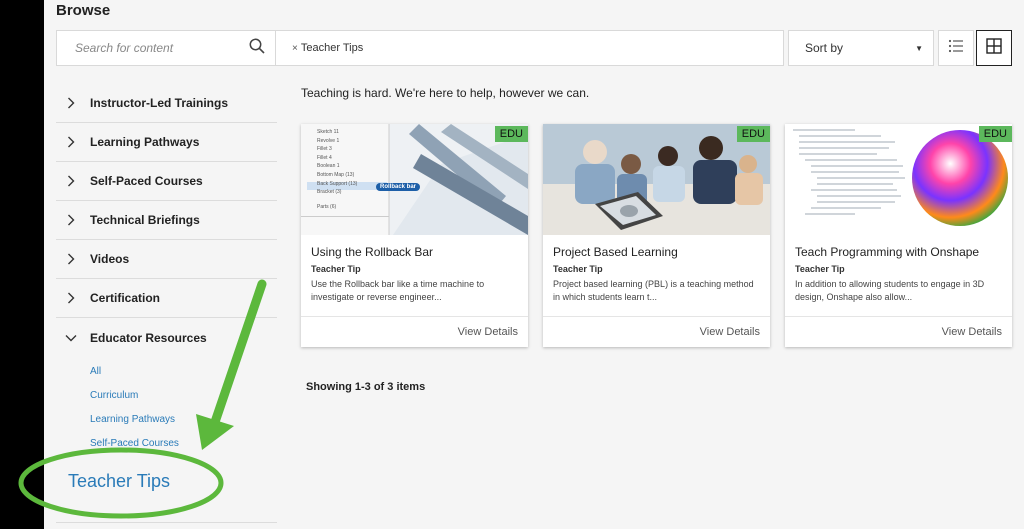 The height and width of the screenshot is (529, 1024). What do you see at coordinates (324, 149) in the screenshot?
I see `thumb-label: Fillet 3` at bounding box center [324, 149].